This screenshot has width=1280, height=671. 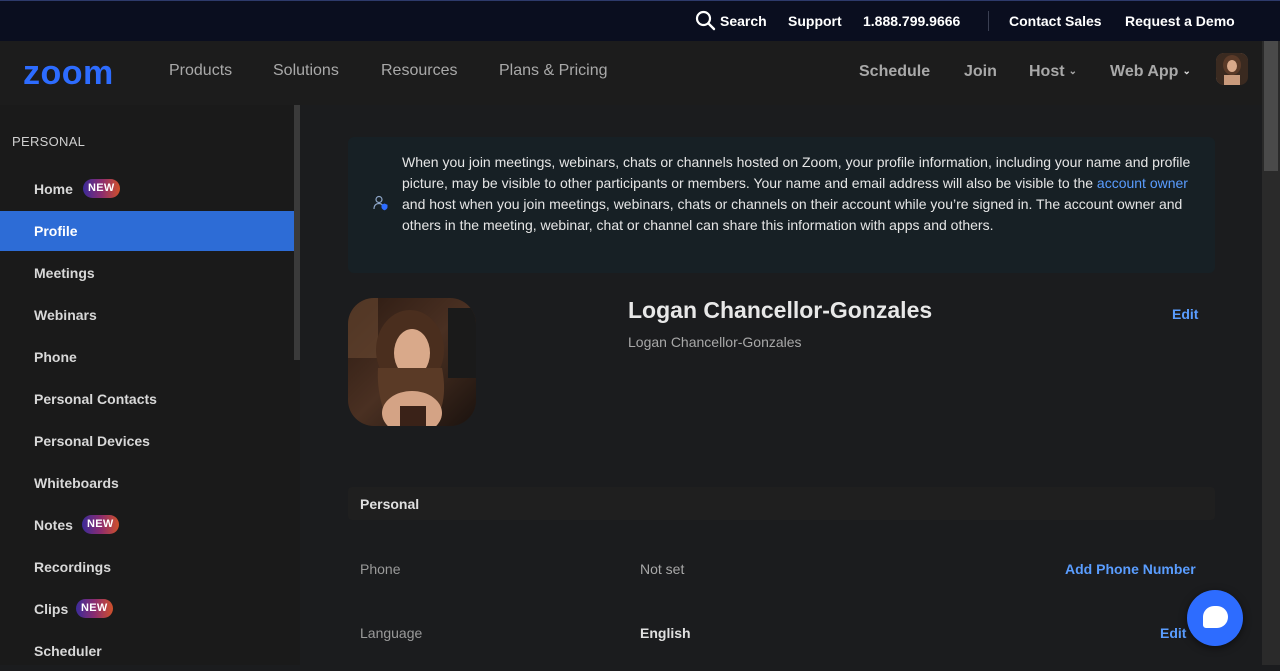 What do you see at coordinates (76, 483) in the screenshot?
I see `sidebar-item-label: Whiteboards` at bounding box center [76, 483].